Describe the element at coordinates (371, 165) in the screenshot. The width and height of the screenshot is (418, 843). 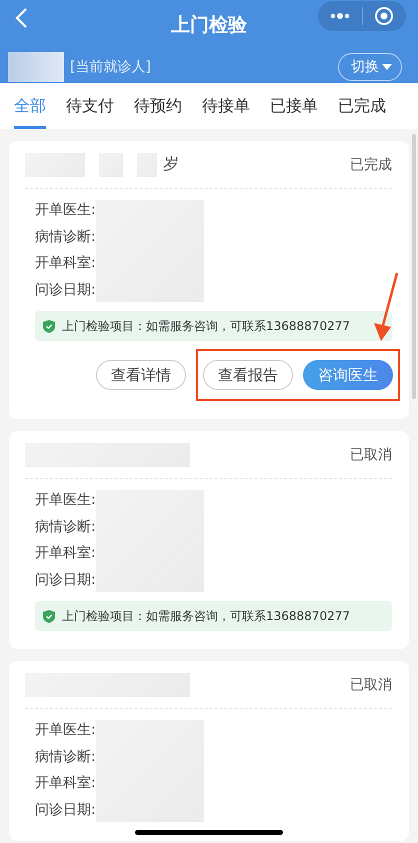
I see `order-status: 已完成` at that location.